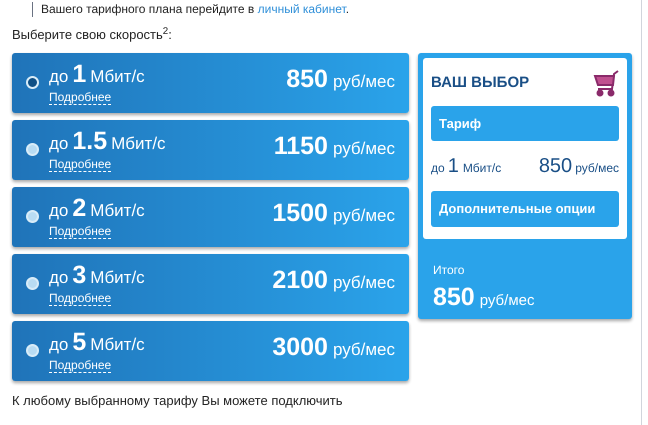 The image size is (648, 425). What do you see at coordinates (301, 146) in the screenshot?
I see `plan-price: 1150` at bounding box center [301, 146].